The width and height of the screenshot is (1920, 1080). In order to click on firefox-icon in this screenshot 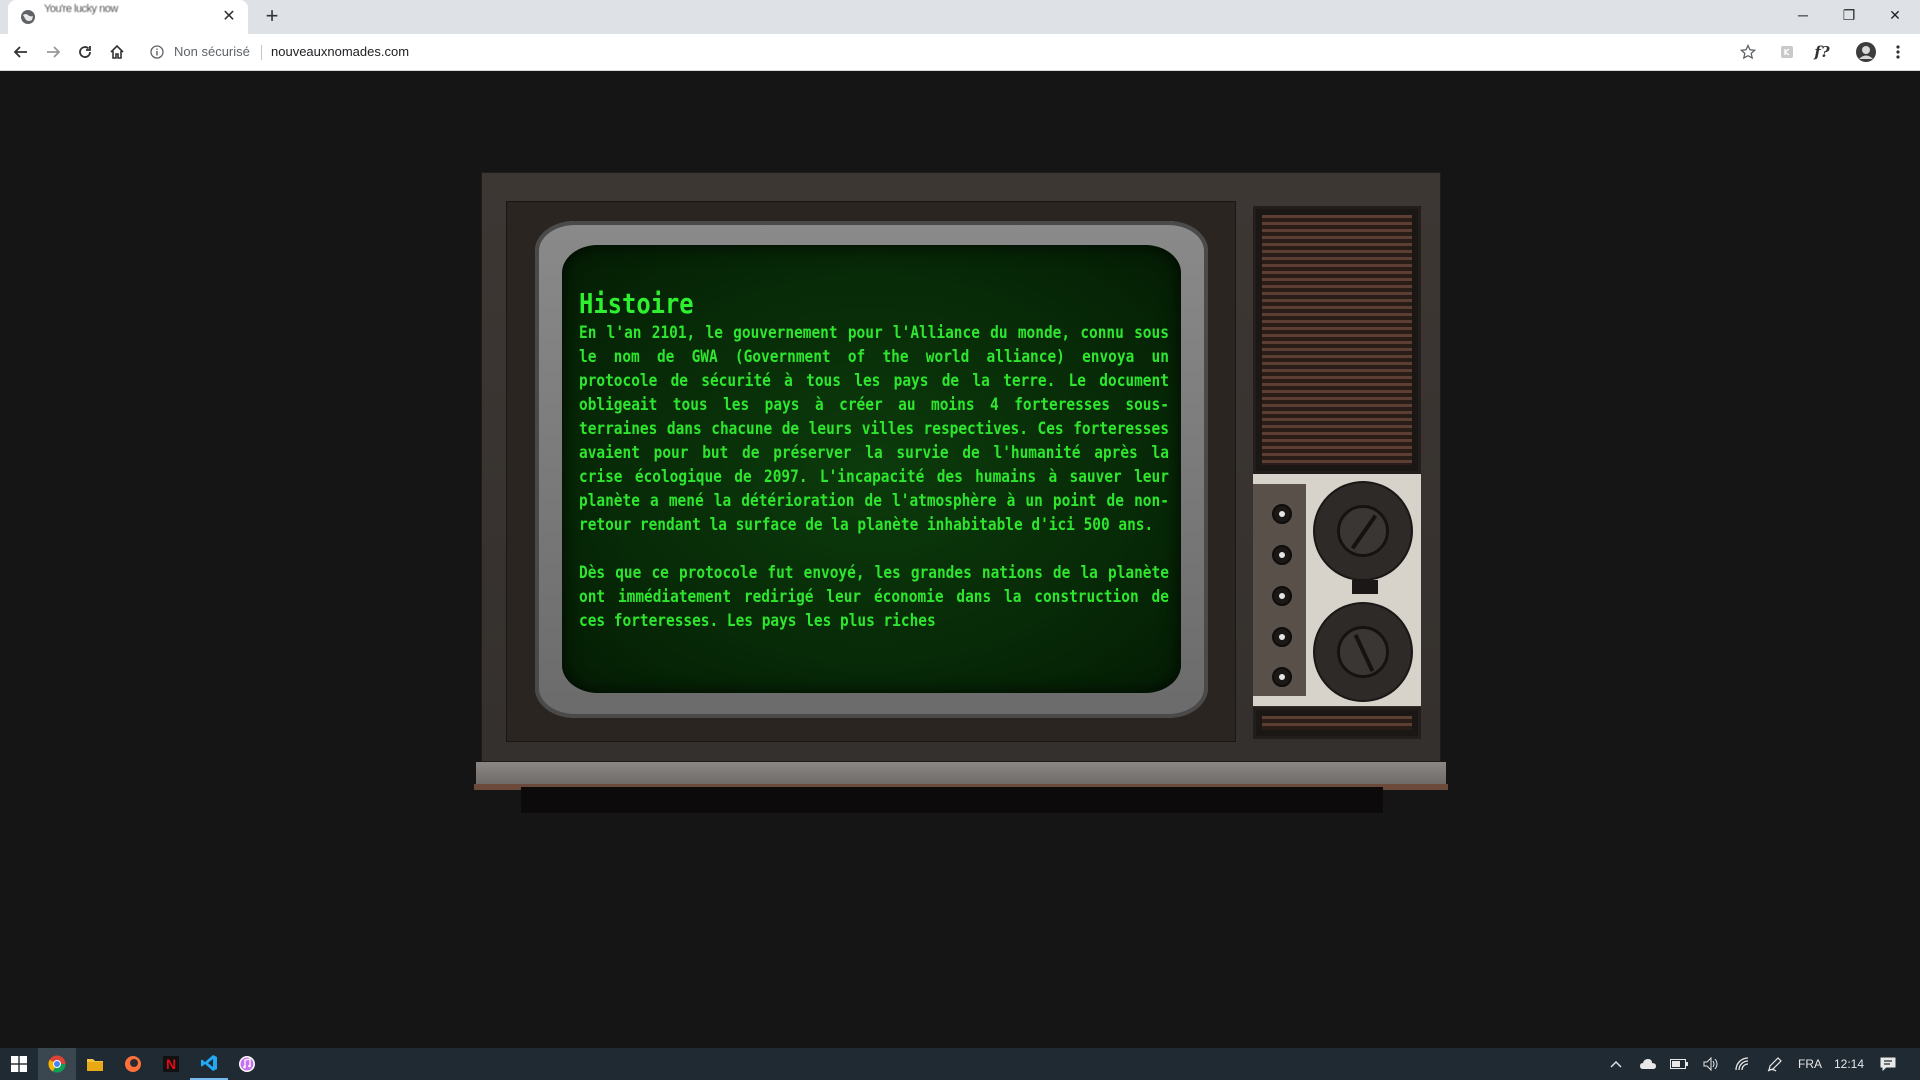, I will do `click(133, 1064)`.